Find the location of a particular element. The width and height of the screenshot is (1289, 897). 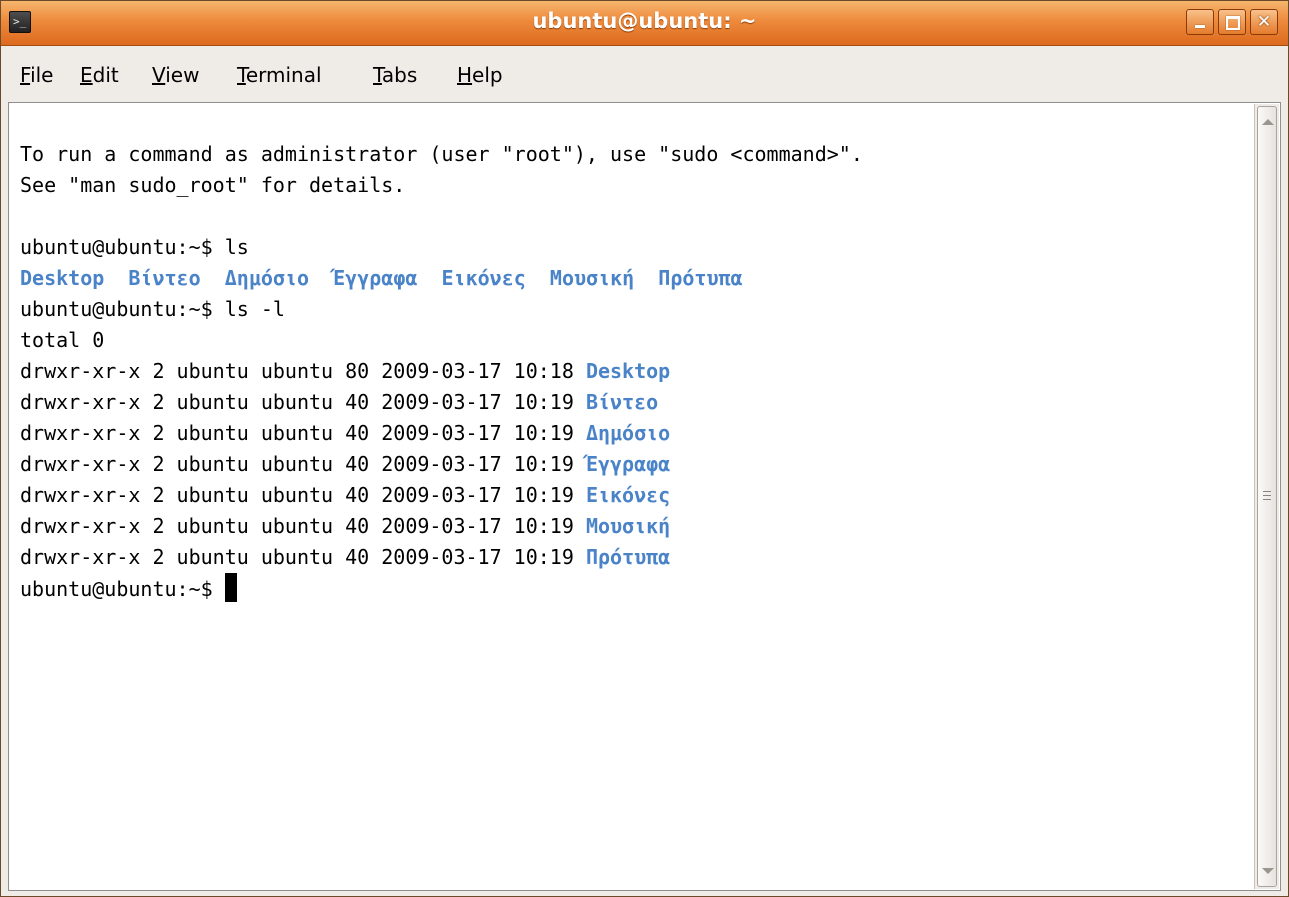

scroll-up-arrow-icon is located at coordinates (1268, 122).